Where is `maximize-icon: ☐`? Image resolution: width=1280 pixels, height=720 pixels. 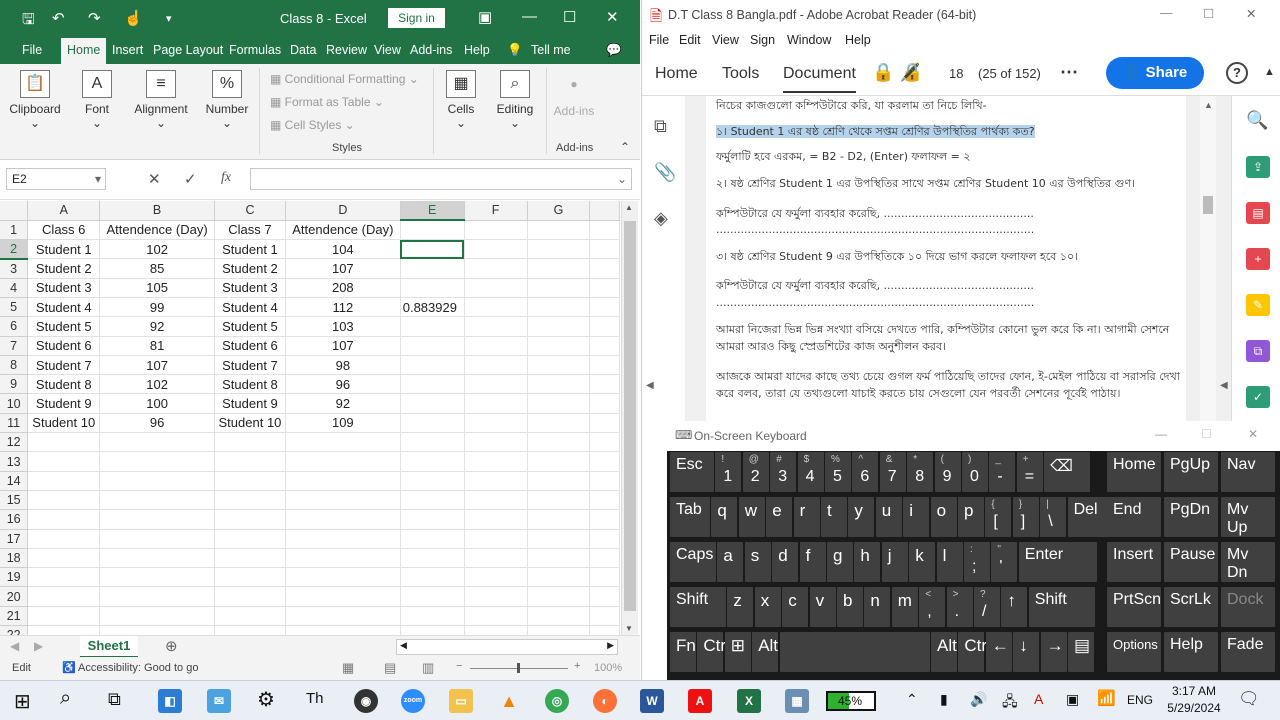
maximize-icon: ☐ is located at coordinates (1206, 434).